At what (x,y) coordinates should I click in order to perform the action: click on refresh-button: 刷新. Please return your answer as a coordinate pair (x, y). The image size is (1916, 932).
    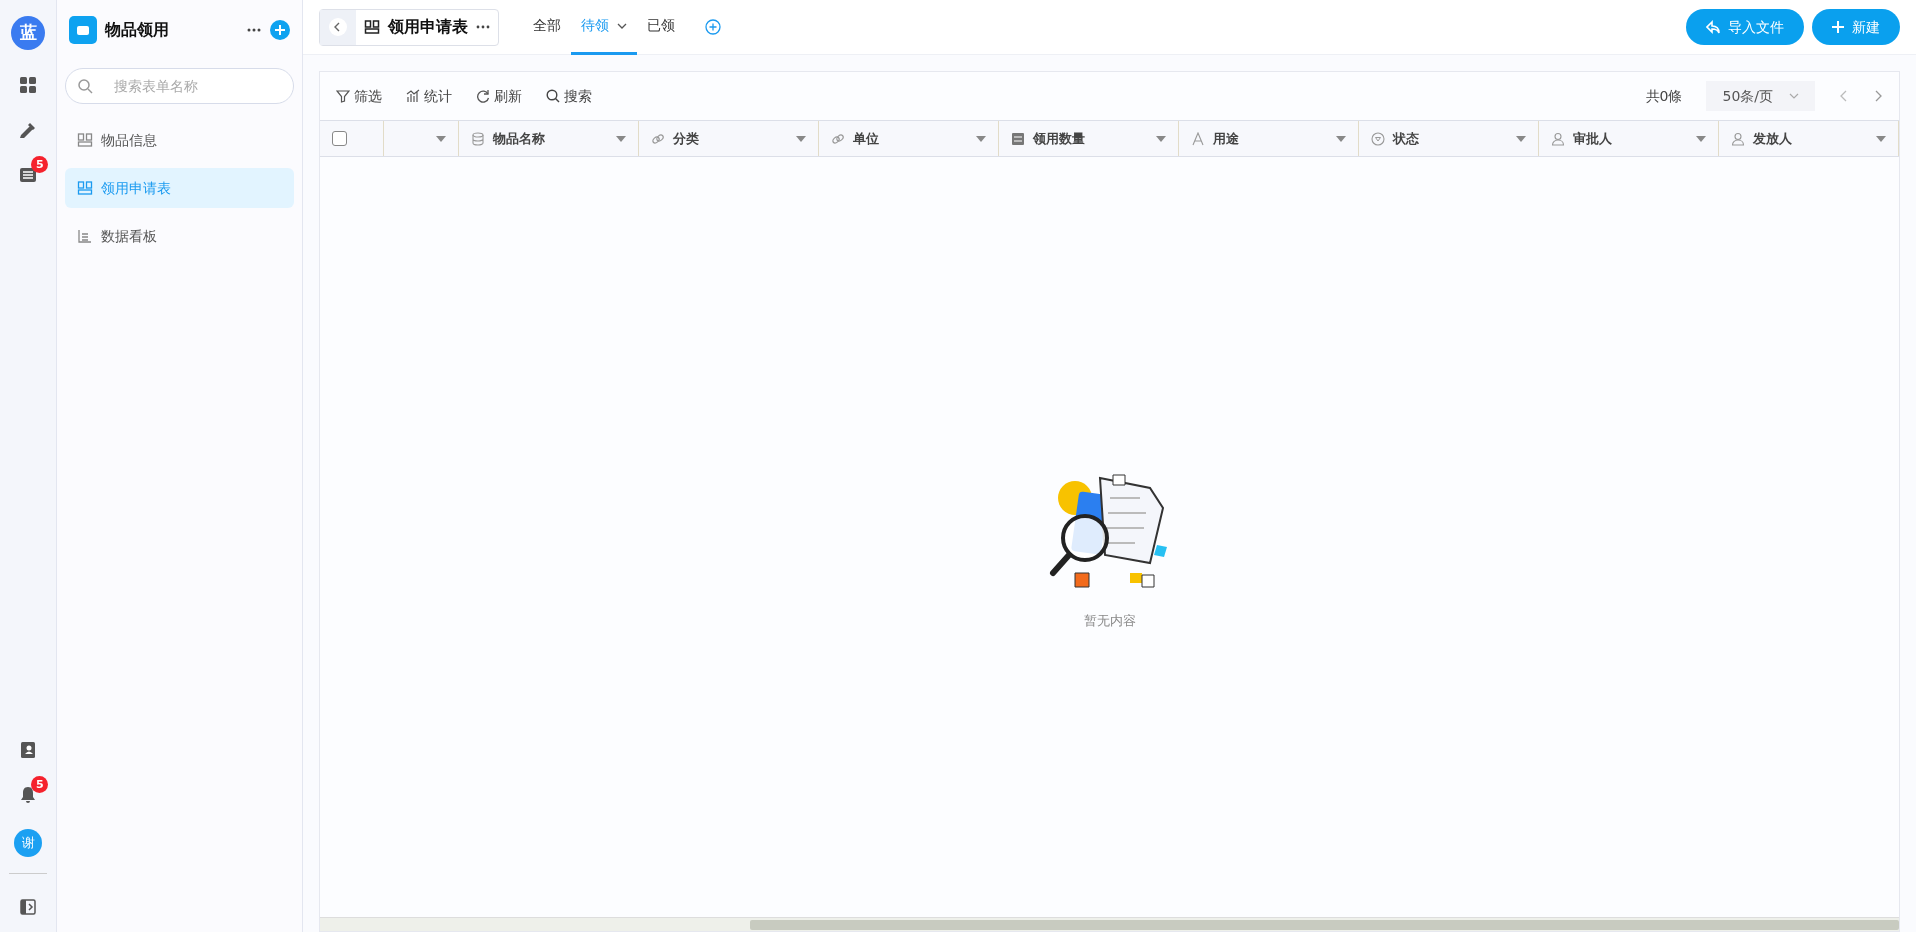
    Looking at the image, I should click on (499, 96).